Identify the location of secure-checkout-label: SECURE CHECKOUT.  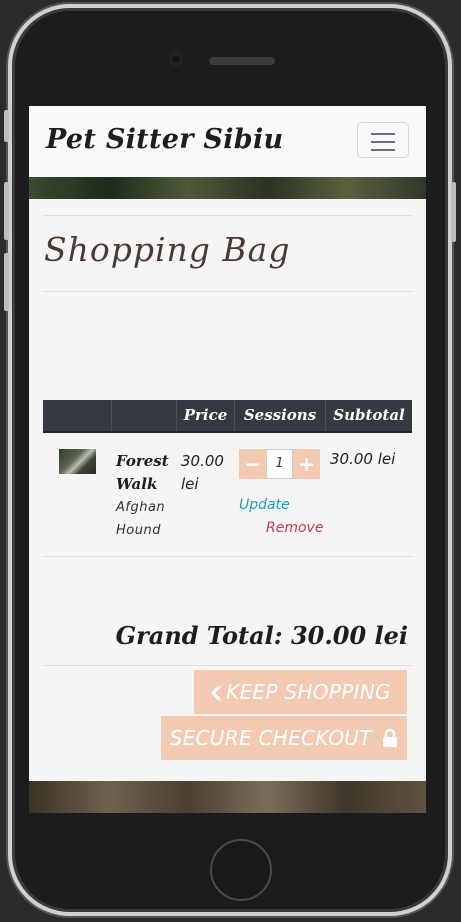
(270, 738).